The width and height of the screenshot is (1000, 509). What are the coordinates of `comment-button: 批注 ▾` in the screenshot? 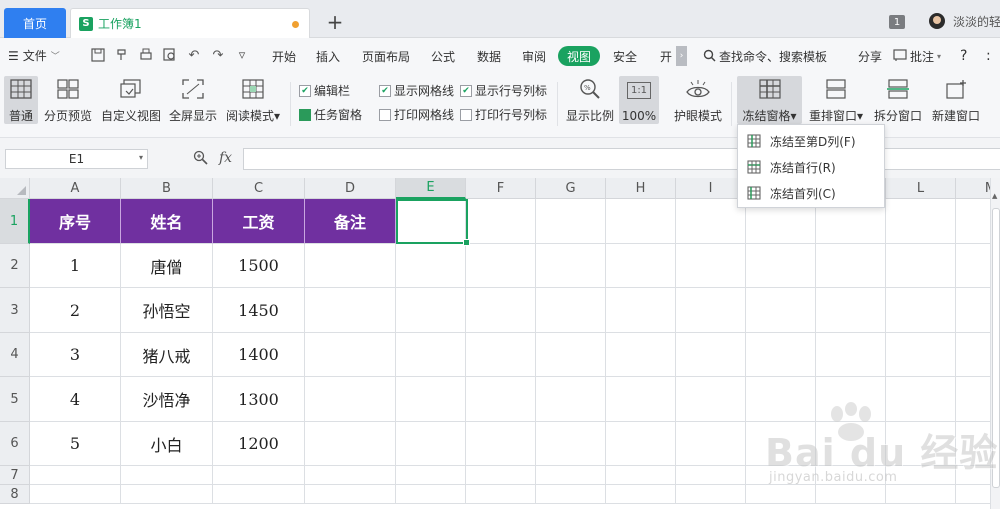 It's located at (917, 56).